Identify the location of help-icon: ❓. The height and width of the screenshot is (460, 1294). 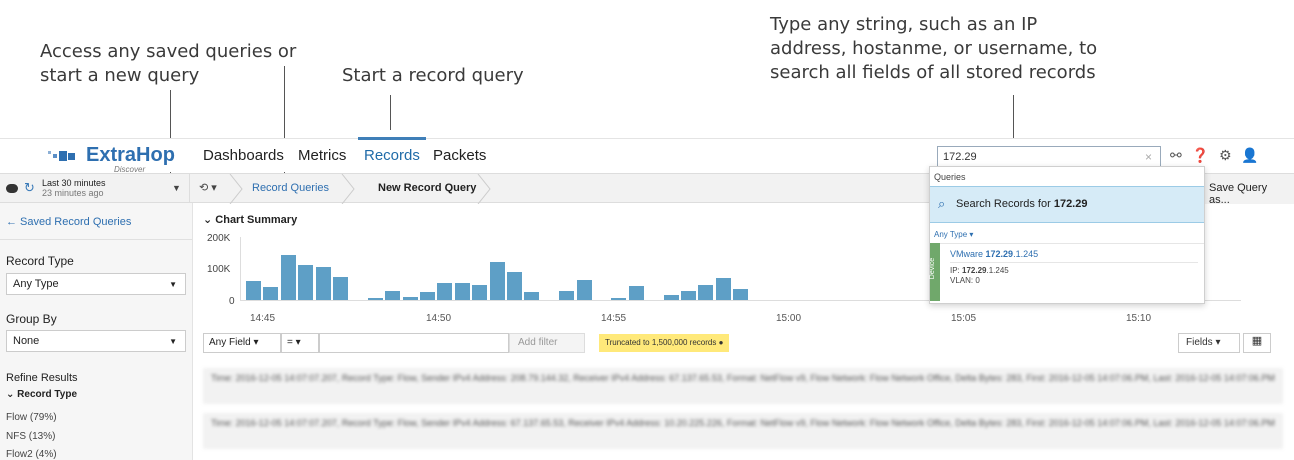
(1200, 155).